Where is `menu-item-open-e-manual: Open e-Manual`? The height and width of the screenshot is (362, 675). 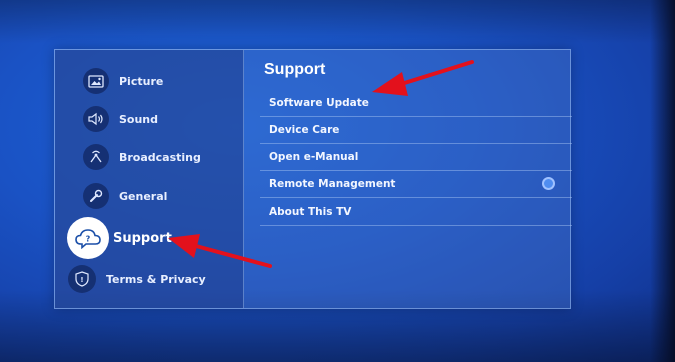 menu-item-open-e-manual: Open e-Manual is located at coordinates (416, 157).